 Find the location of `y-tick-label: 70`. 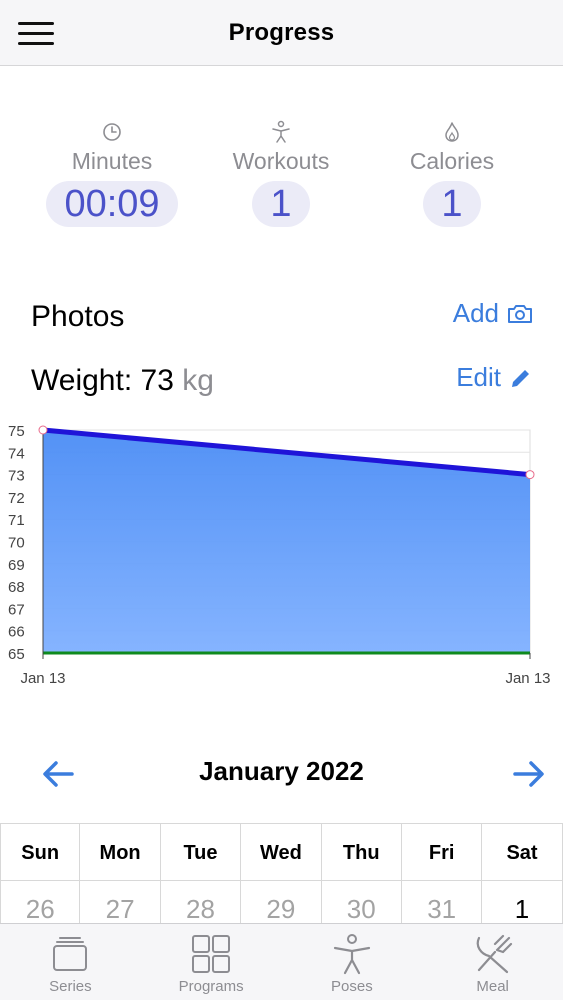

y-tick-label: 70 is located at coordinates (16, 543).